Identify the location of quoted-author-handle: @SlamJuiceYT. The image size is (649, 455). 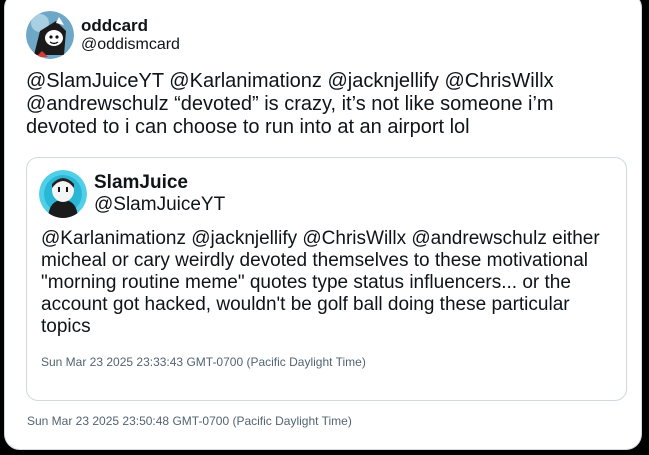
(159, 205).